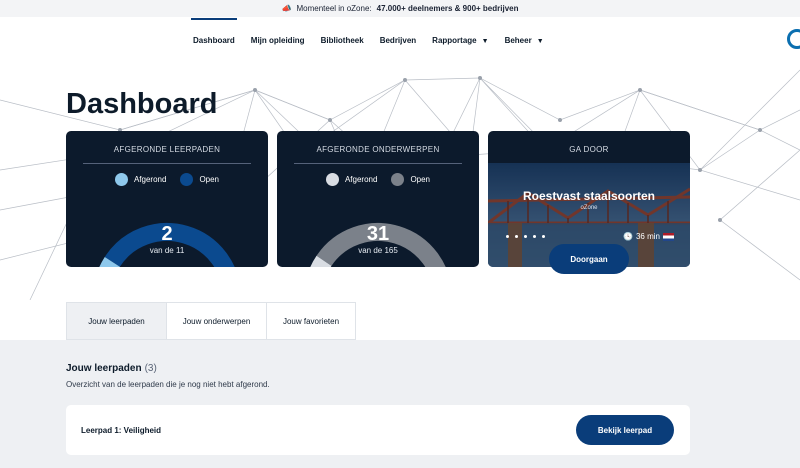  What do you see at coordinates (216, 321) in the screenshot?
I see `tab-my-topics: Jouw onderwerpen` at bounding box center [216, 321].